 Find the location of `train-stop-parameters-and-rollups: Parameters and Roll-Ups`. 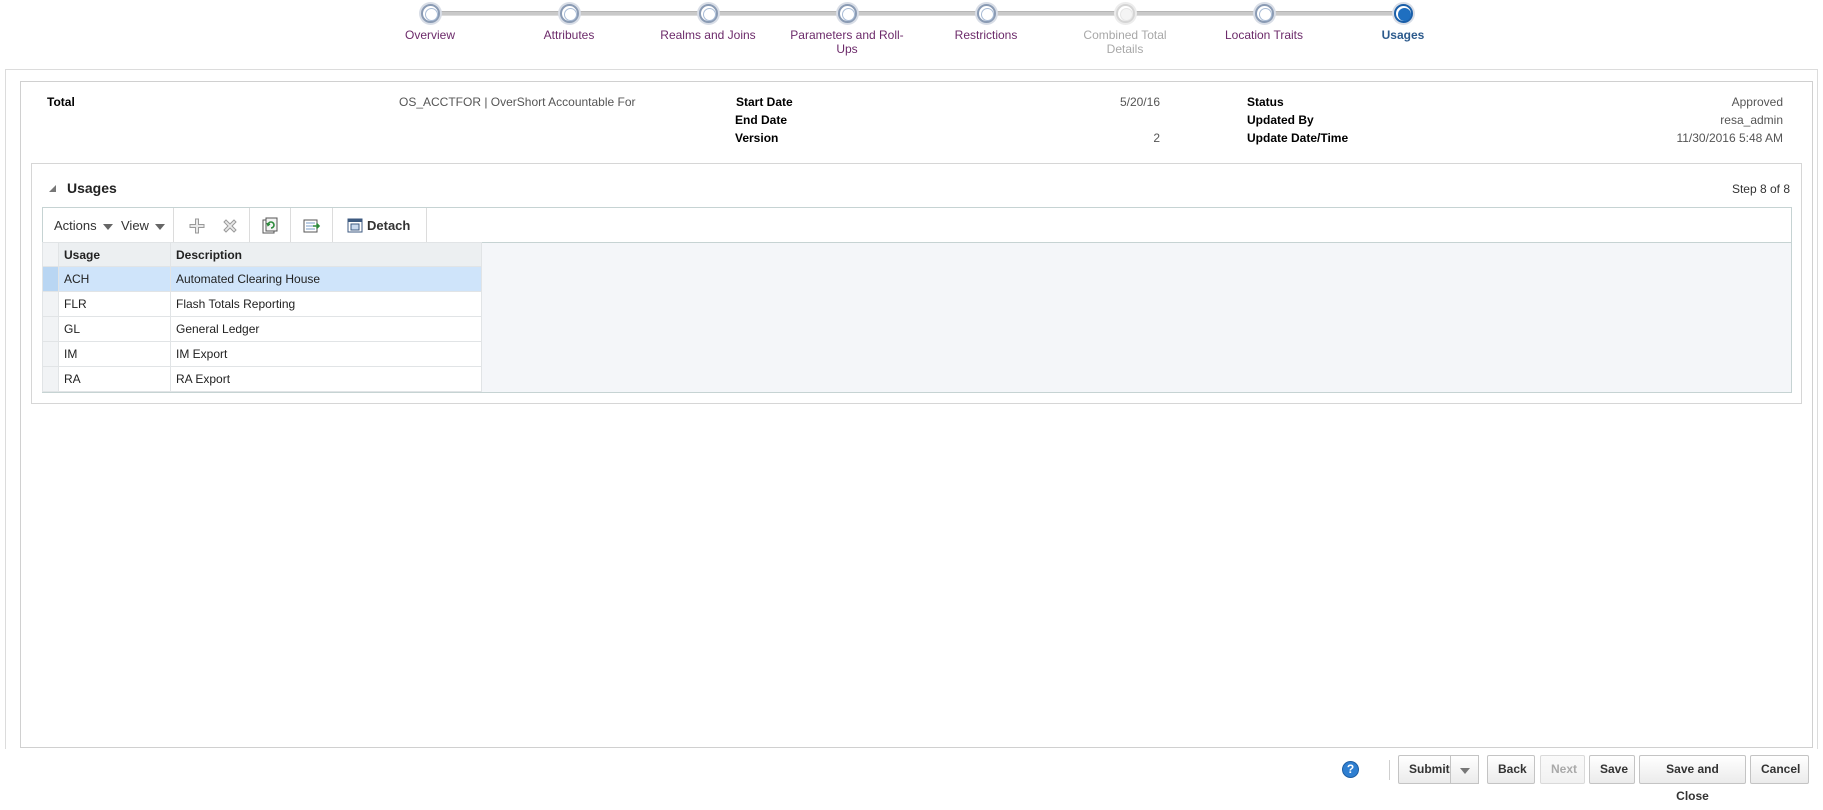

train-stop-parameters-and-rollups: Parameters and Roll-Ups is located at coordinates (847, 30).